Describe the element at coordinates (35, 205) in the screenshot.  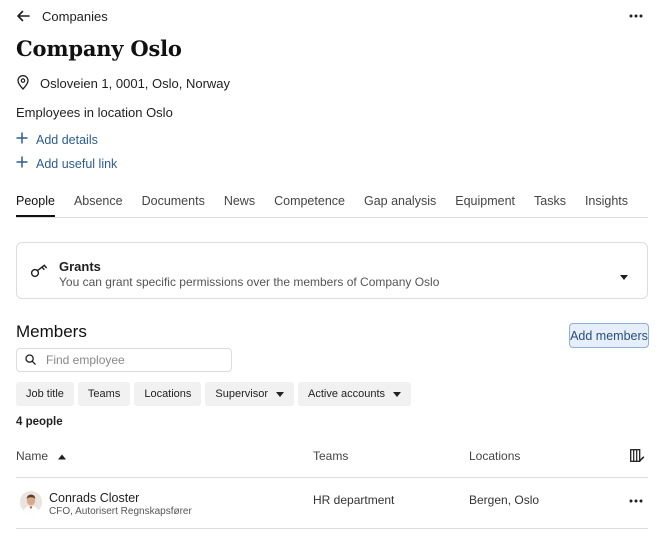
I see `tab-people: People` at that location.